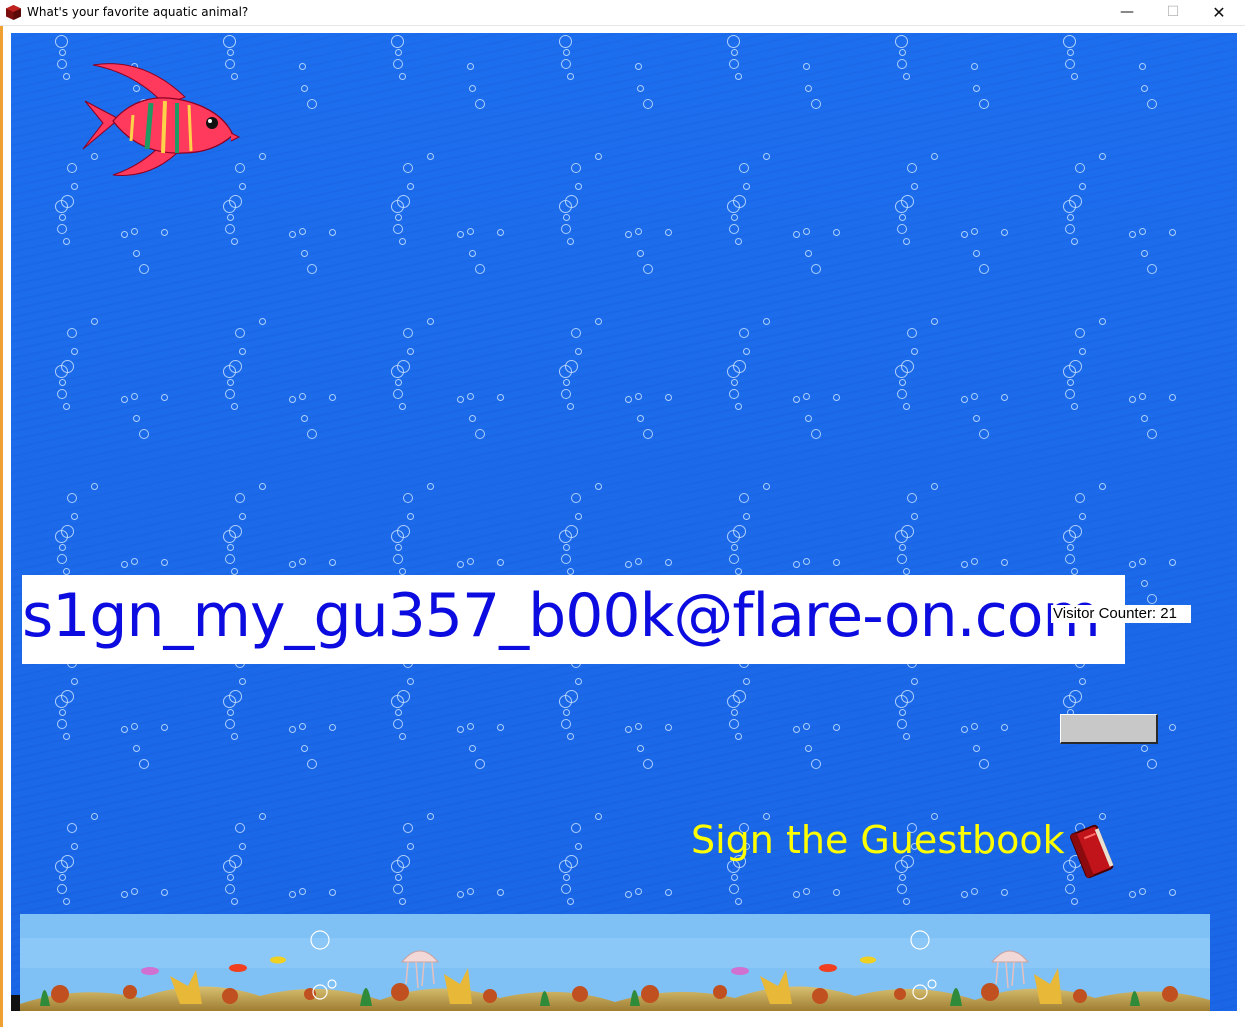 The height and width of the screenshot is (1027, 1245). What do you see at coordinates (1093, 852) in the screenshot?
I see `red-book-icon` at bounding box center [1093, 852].